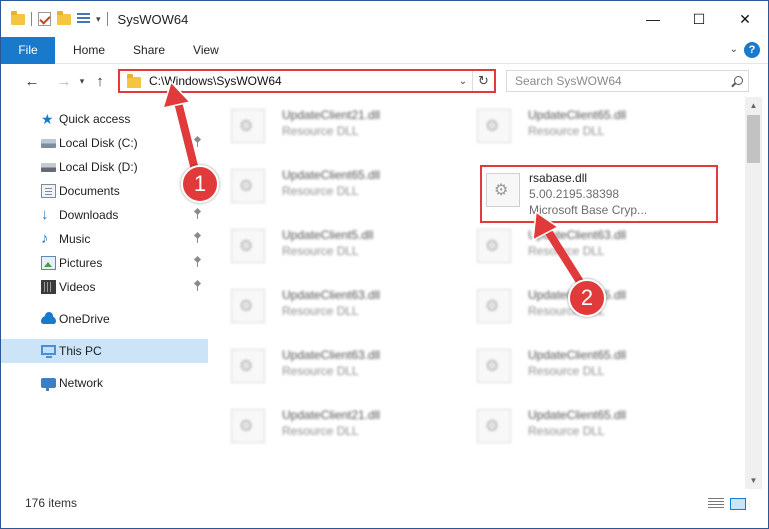 This screenshot has height=529, width=769. I want to click on customize-toolbar-chevron-icon: ▾, so click(98, 19).